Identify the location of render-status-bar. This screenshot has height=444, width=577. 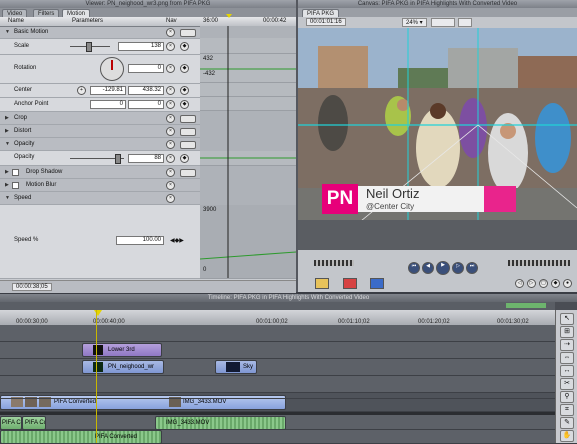
(526, 305).